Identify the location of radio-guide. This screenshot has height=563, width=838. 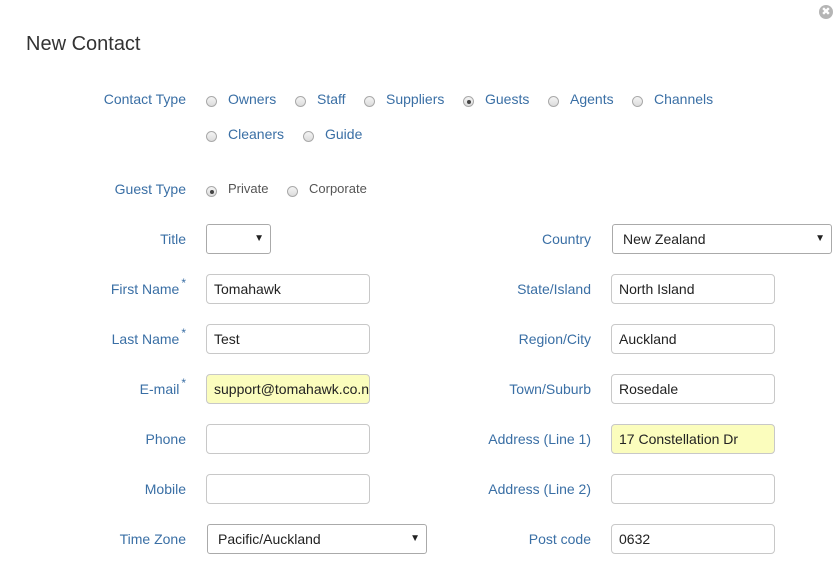
(308, 136).